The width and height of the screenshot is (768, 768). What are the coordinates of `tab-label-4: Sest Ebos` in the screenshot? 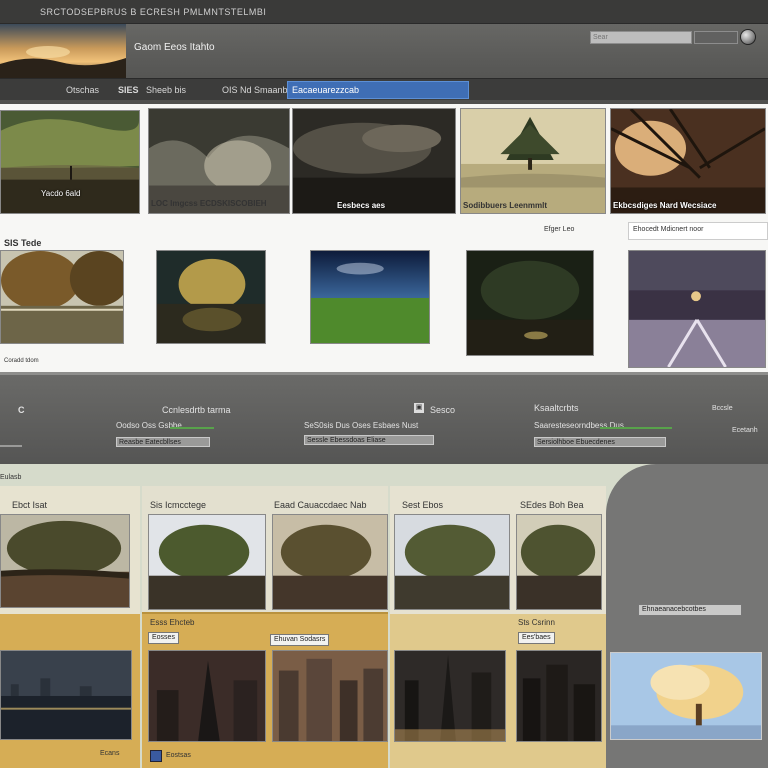 It's located at (422, 505).